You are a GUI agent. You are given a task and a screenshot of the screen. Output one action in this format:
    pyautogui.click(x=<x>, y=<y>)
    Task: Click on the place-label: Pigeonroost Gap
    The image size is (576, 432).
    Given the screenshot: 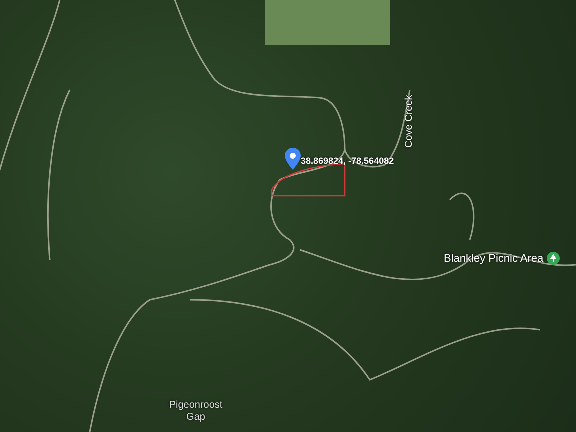 What is the action you would take?
    pyautogui.click(x=196, y=412)
    